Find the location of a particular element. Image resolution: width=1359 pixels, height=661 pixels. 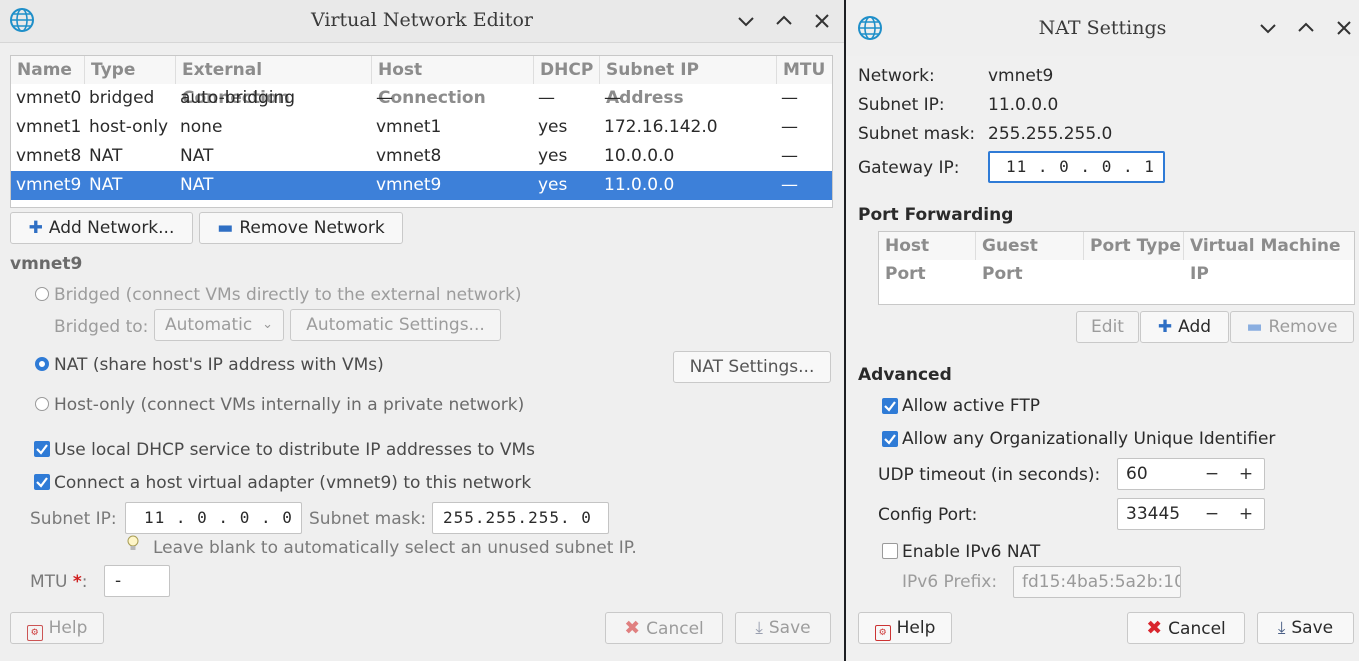

titlebar: NAT Settings is located at coordinates (1102, 28).